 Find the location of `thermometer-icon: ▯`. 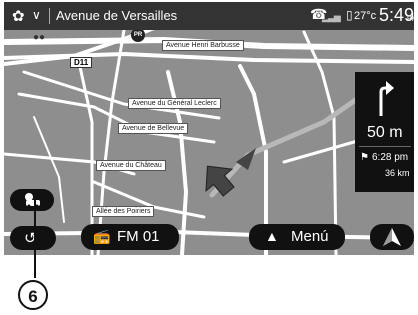

thermometer-icon: ▯ is located at coordinates (349, 15).